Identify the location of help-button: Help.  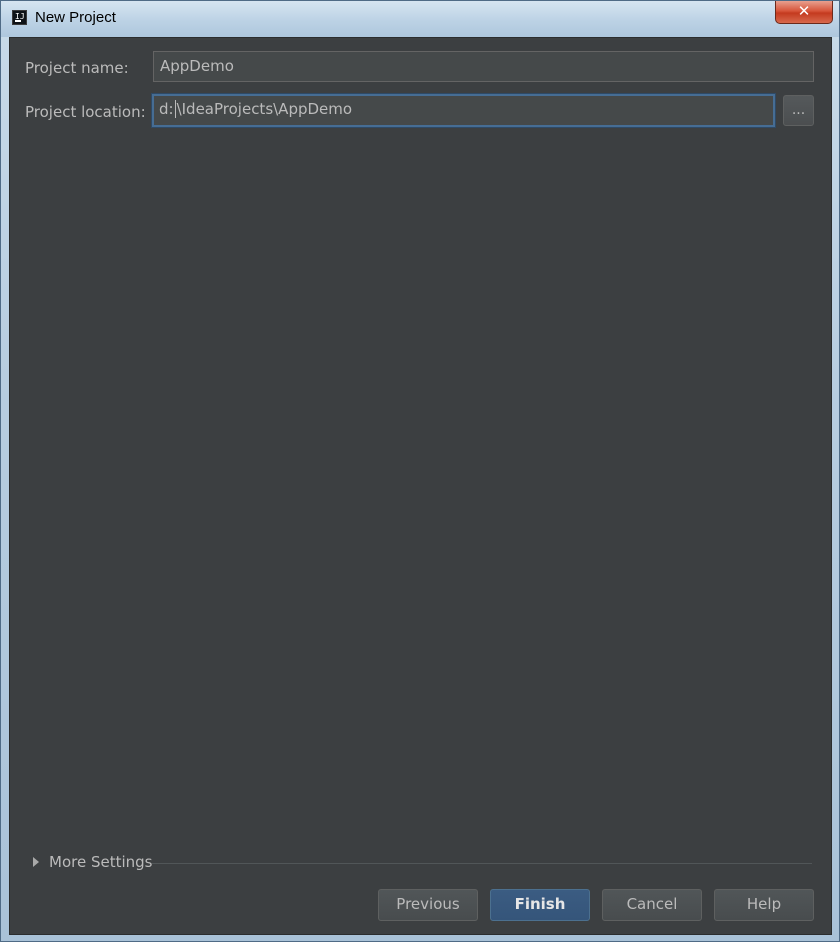
(764, 905).